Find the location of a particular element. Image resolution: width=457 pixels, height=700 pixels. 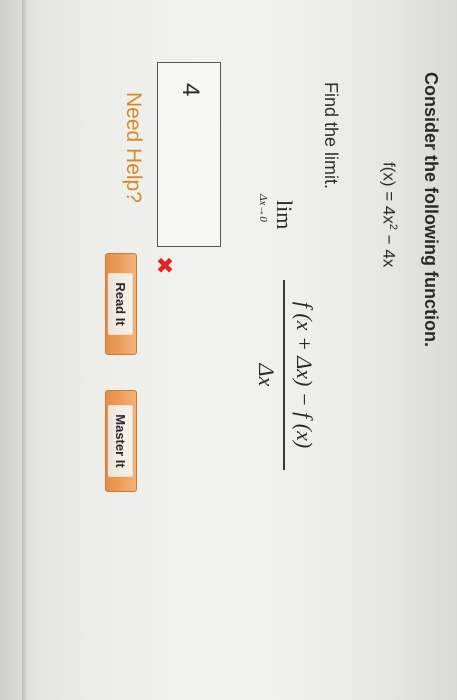

quotient-denominator: Δx is located at coordinates (266, 375).